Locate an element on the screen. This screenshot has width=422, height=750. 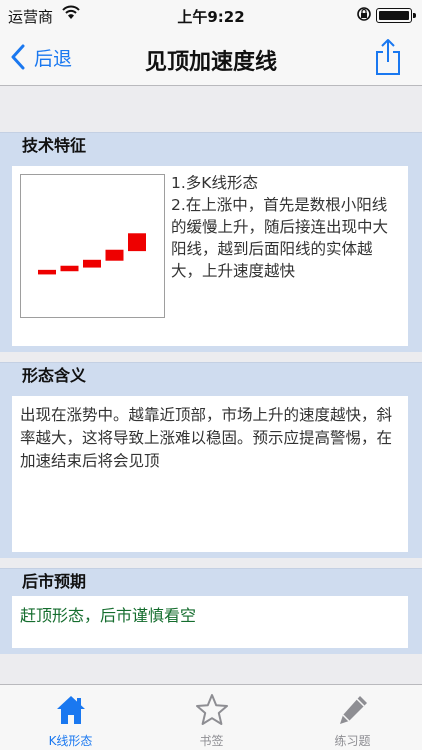
meaning-header: 形态含义 is located at coordinates (211, 375).